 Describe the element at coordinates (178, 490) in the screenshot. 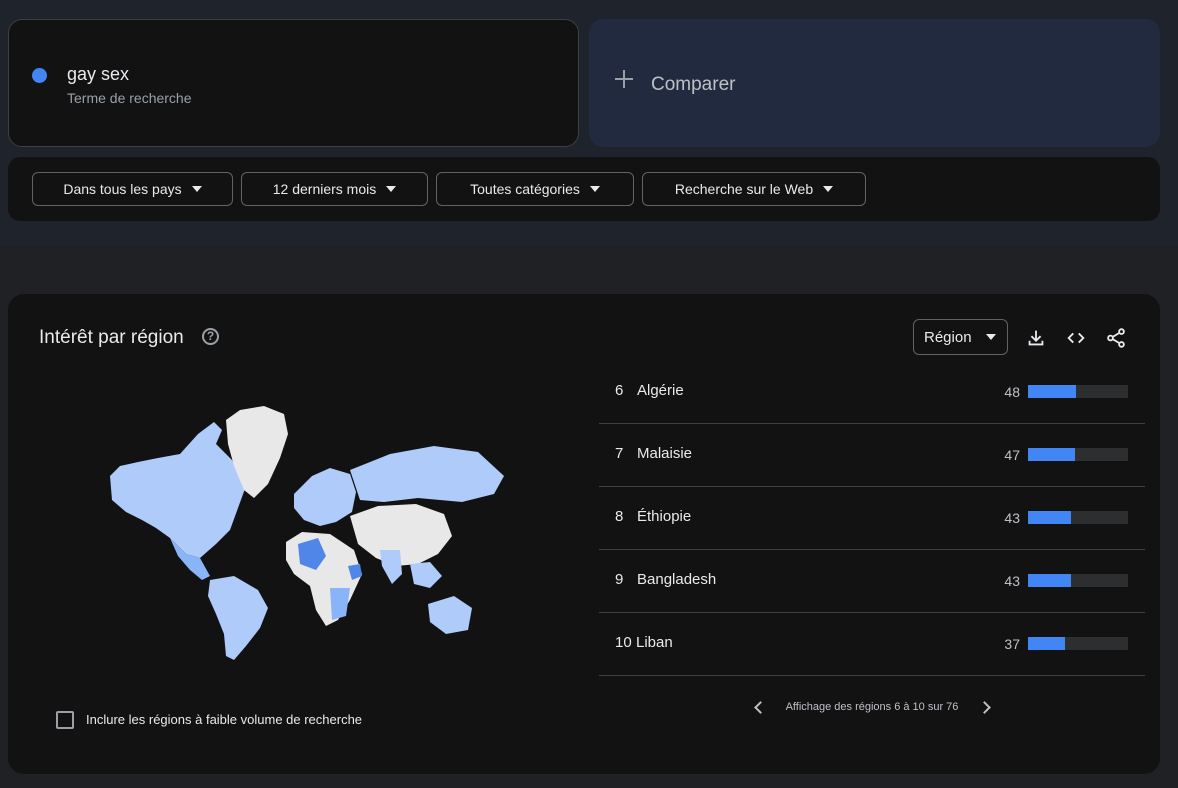

I see `map-region-north-america` at that location.